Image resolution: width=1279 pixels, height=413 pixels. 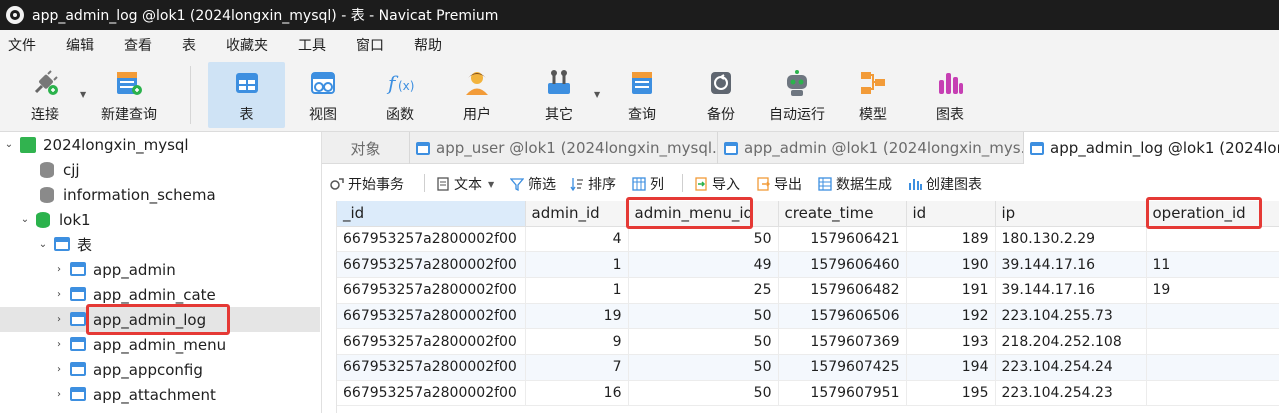 I want to click on tree-table-item: › app_admin_cate, so click(x=160, y=294).